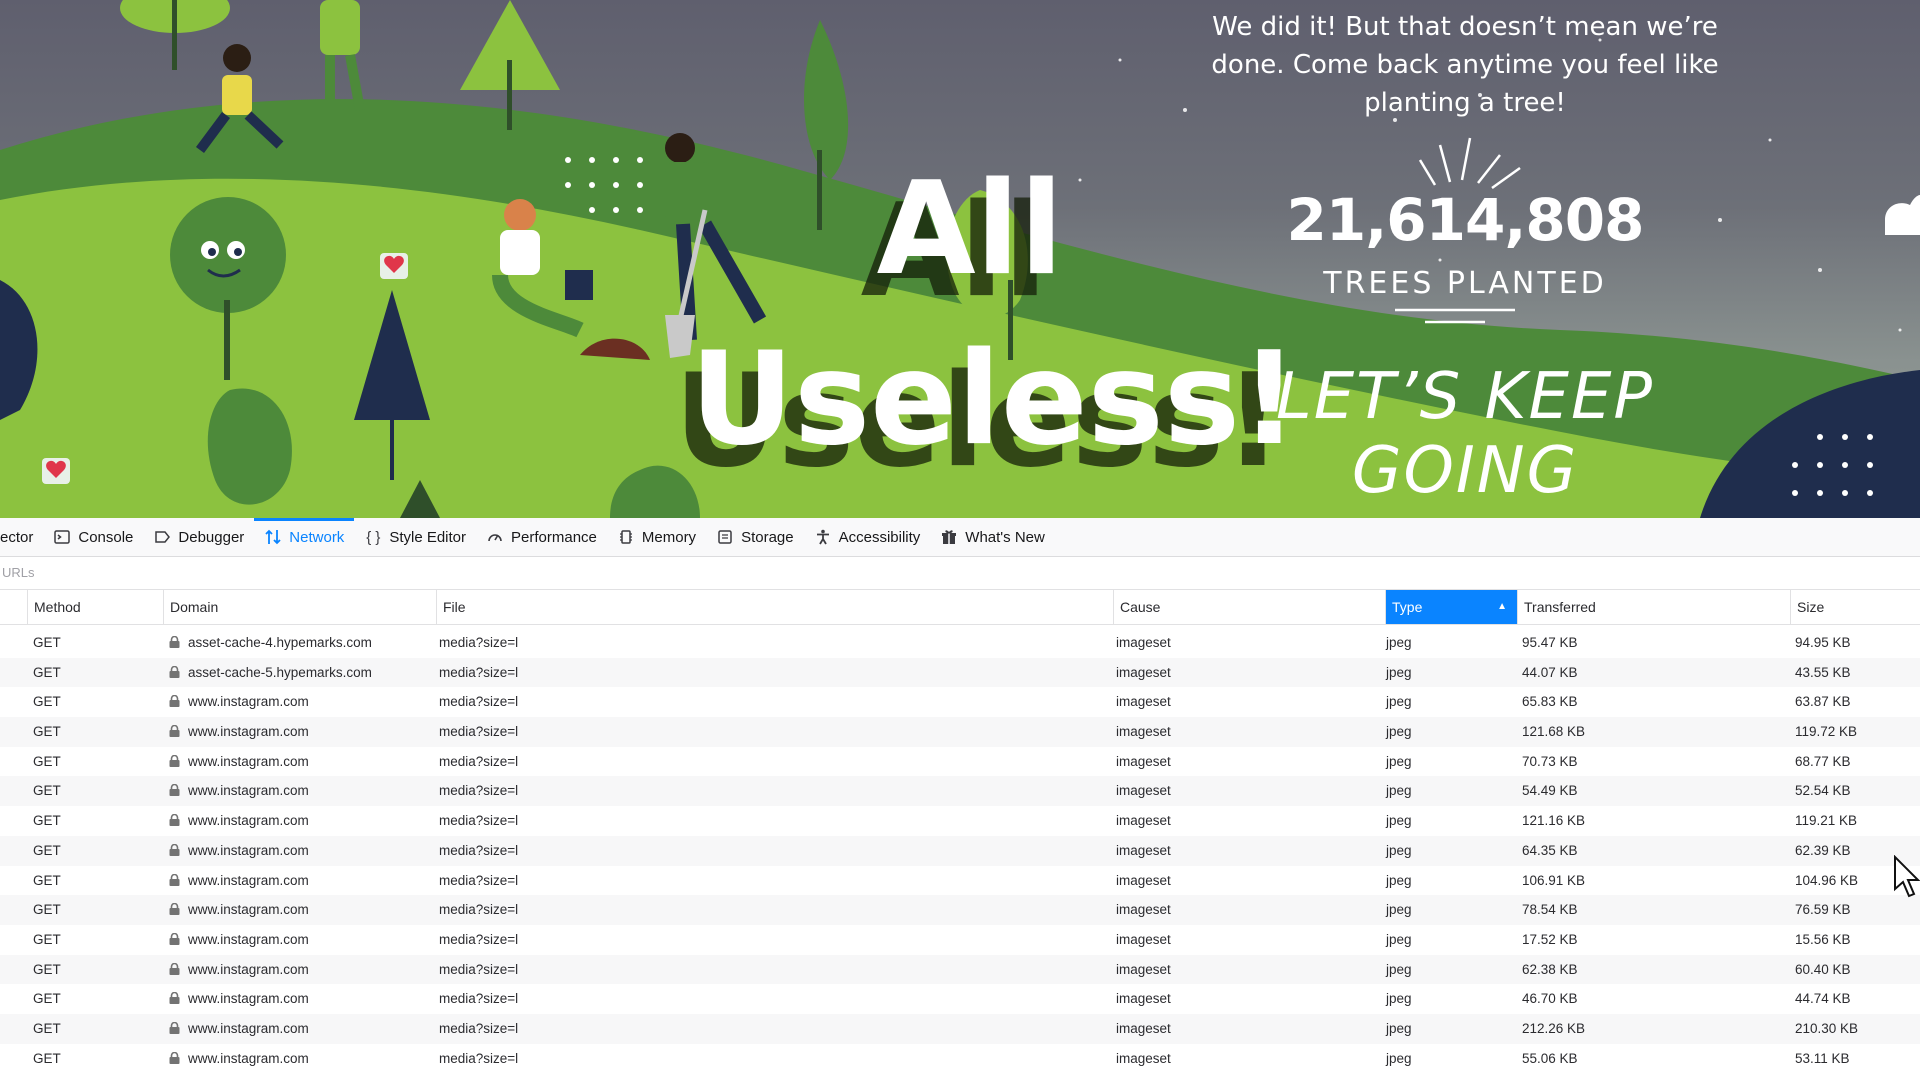 Image resolution: width=1920 pixels, height=1080 pixels. What do you see at coordinates (495, 537) in the screenshot?
I see `gauge-icon` at bounding box center [495, 537].